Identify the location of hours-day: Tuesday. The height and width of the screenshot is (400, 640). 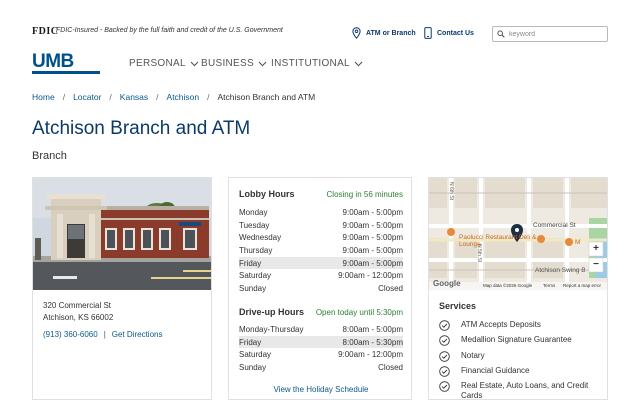
(254, 225).